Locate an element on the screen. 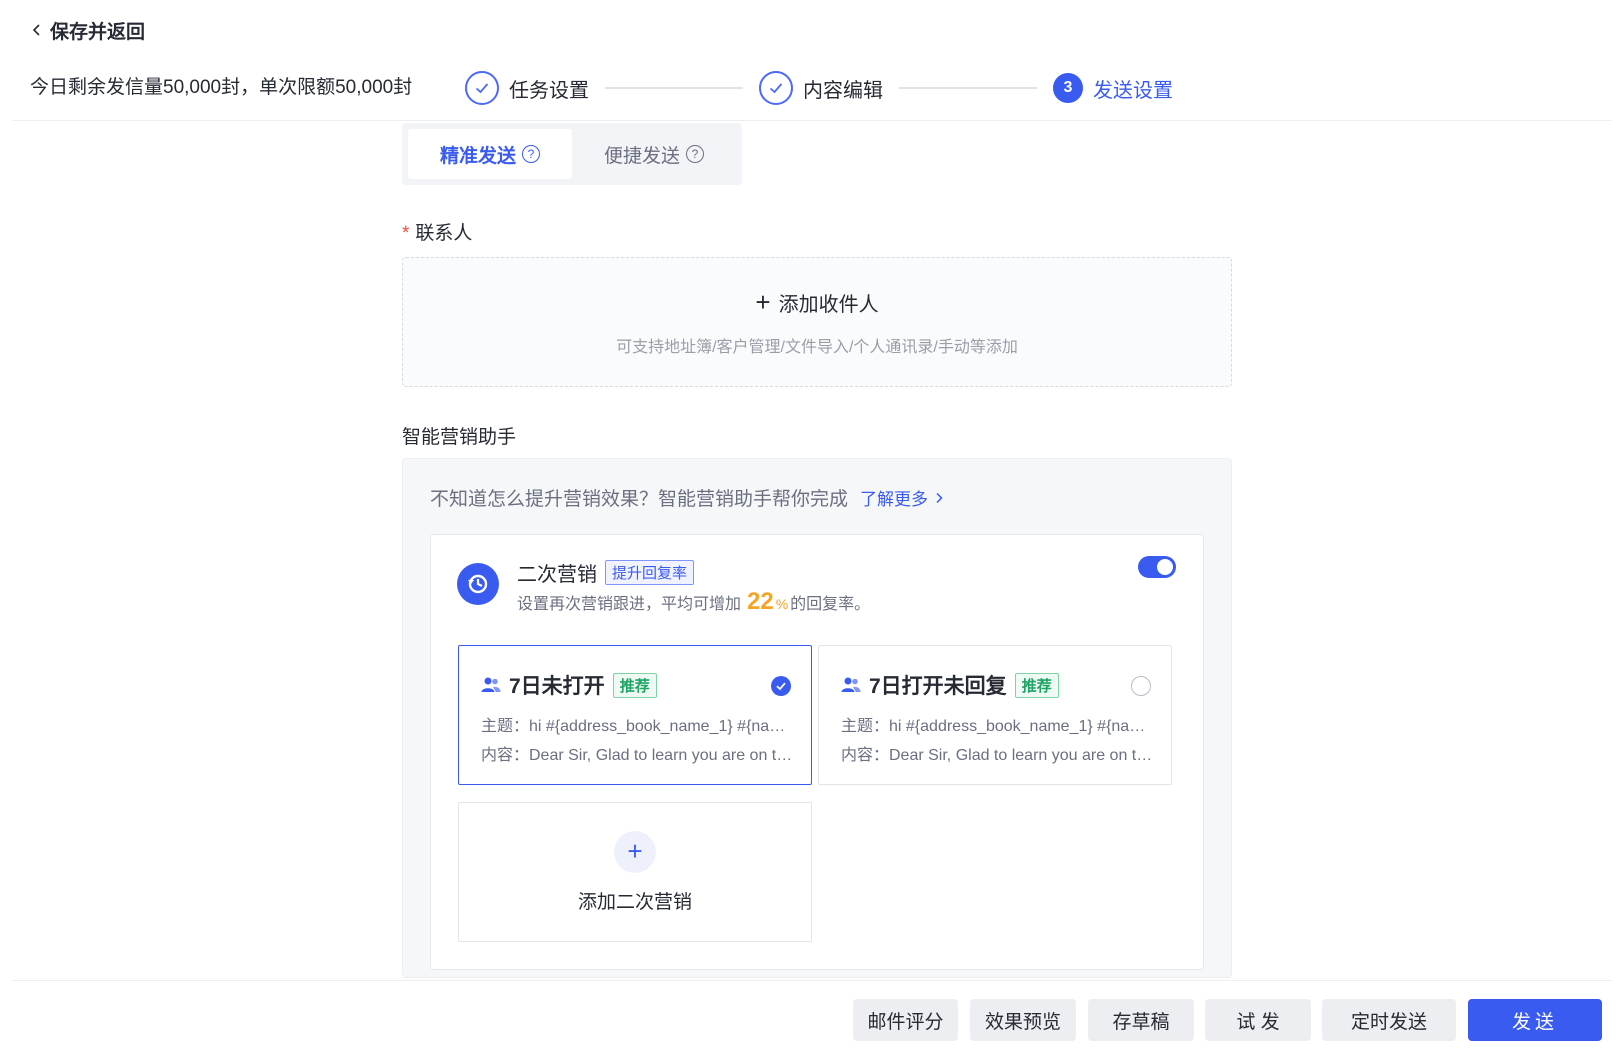 This screenshot has width=1624, height=1054. checked-icon is located at coordinates (781, 686).